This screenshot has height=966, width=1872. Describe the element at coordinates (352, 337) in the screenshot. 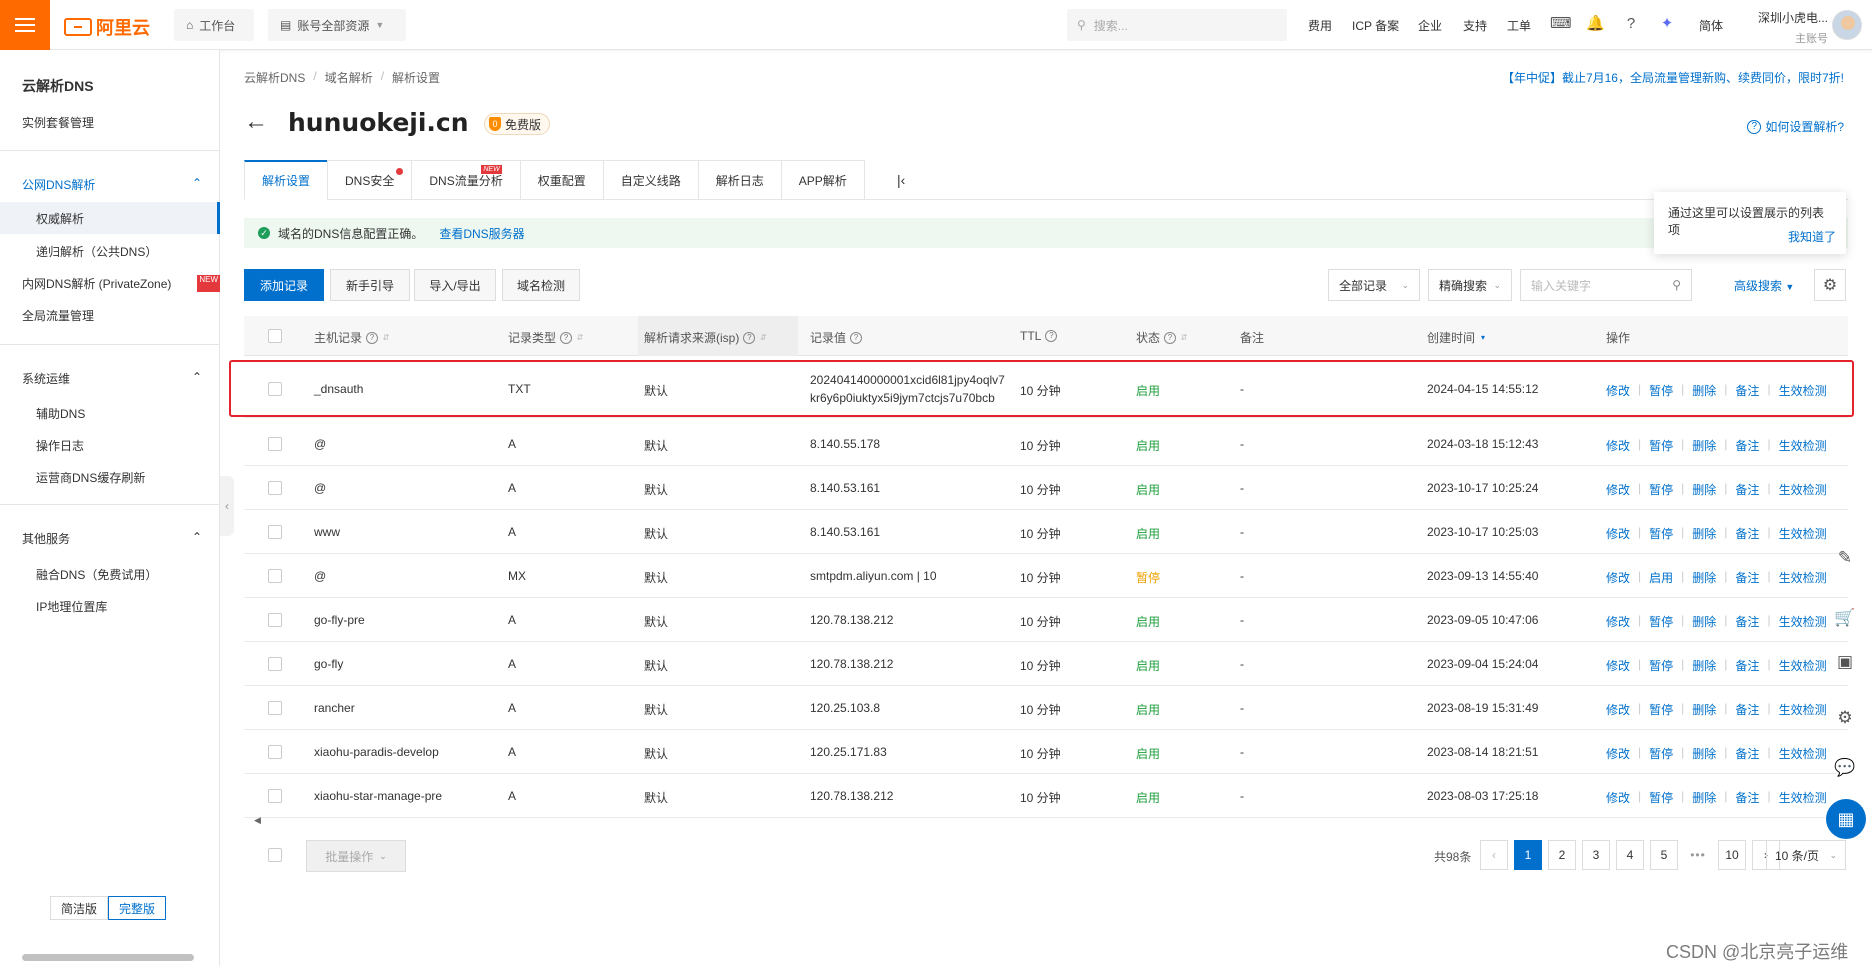

I see `col-host: 主机记录? ⇵` at that location.